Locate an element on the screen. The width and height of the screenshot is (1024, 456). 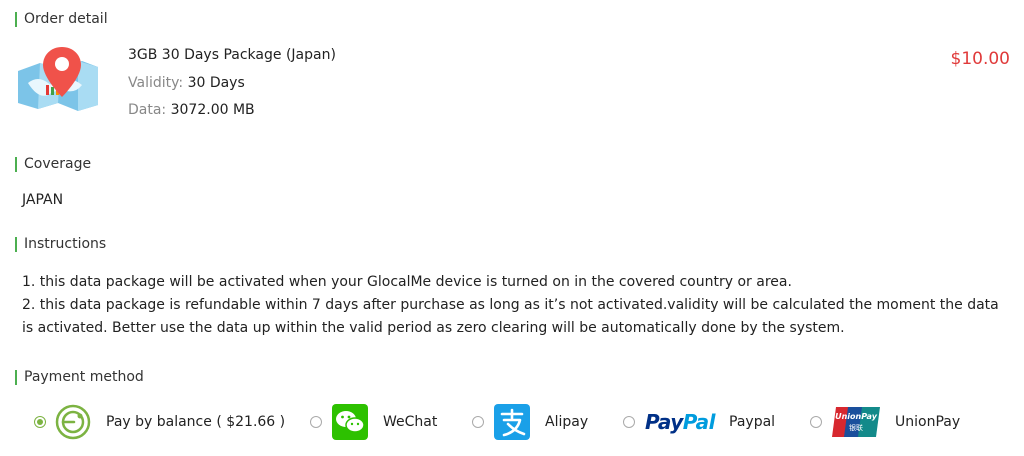
data-value: 3072.00 MB is located at coordinates (212, 110).